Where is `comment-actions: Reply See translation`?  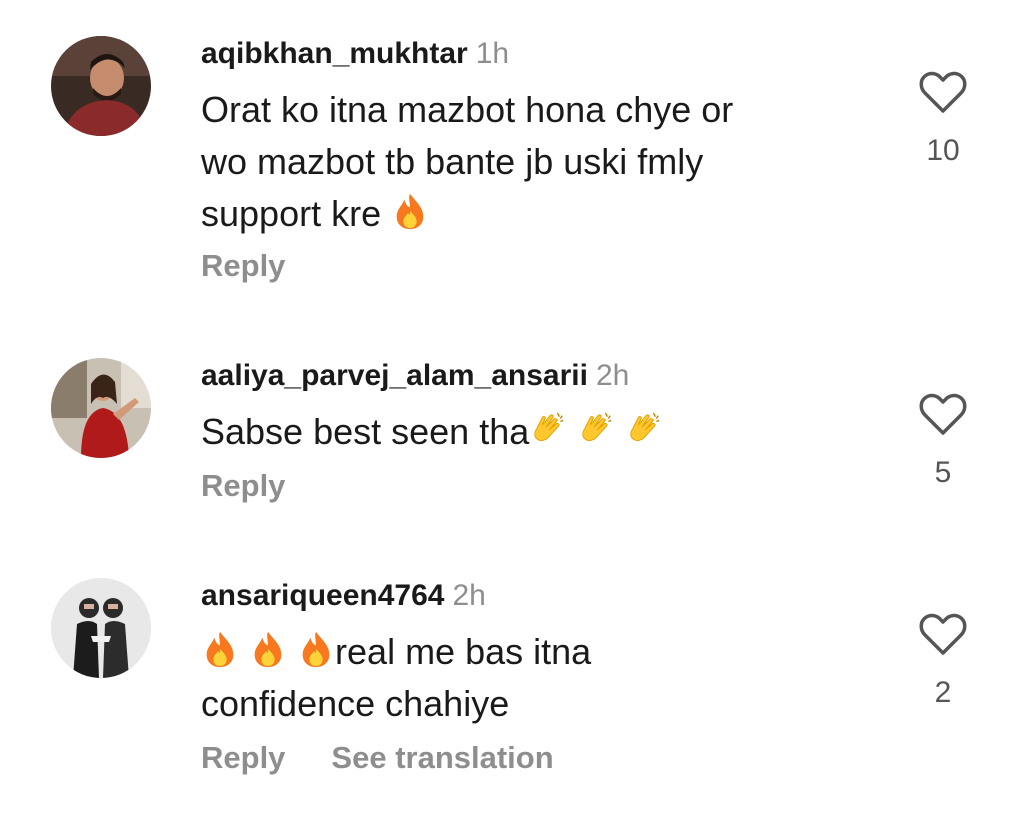 comment-actions: Reply See translation is located at coordinates (377, 758).